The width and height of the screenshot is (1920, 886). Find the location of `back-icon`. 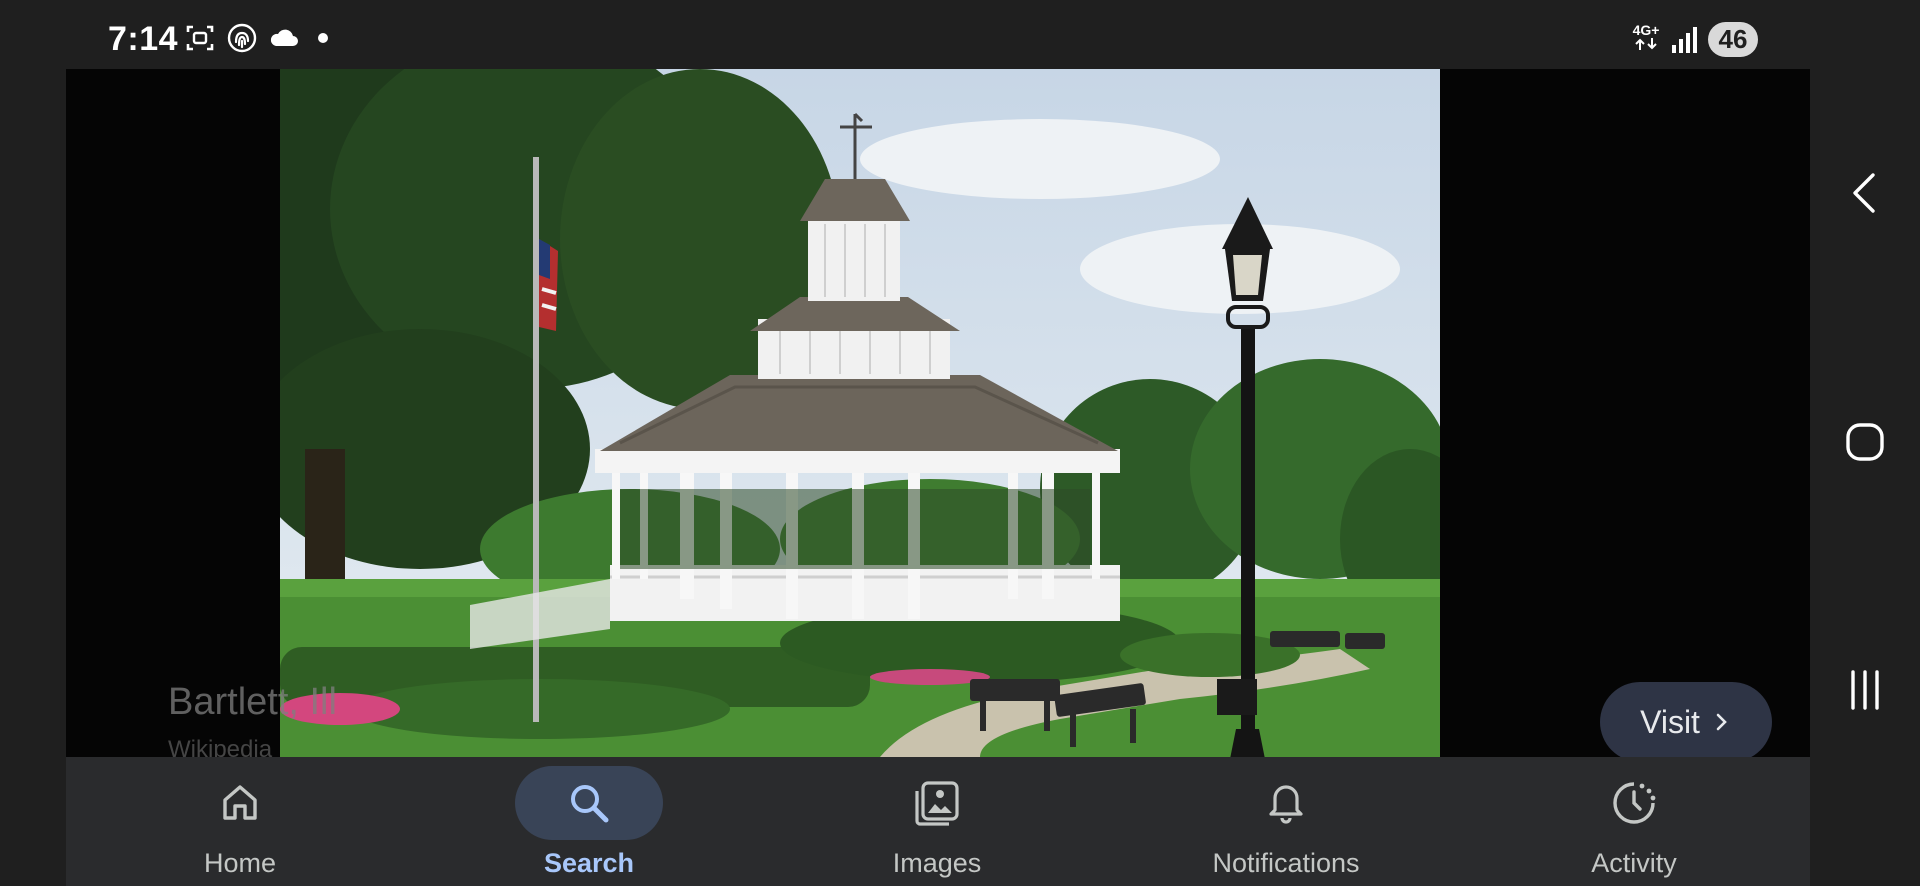

back-icon is located at coordinates (1864, 193).